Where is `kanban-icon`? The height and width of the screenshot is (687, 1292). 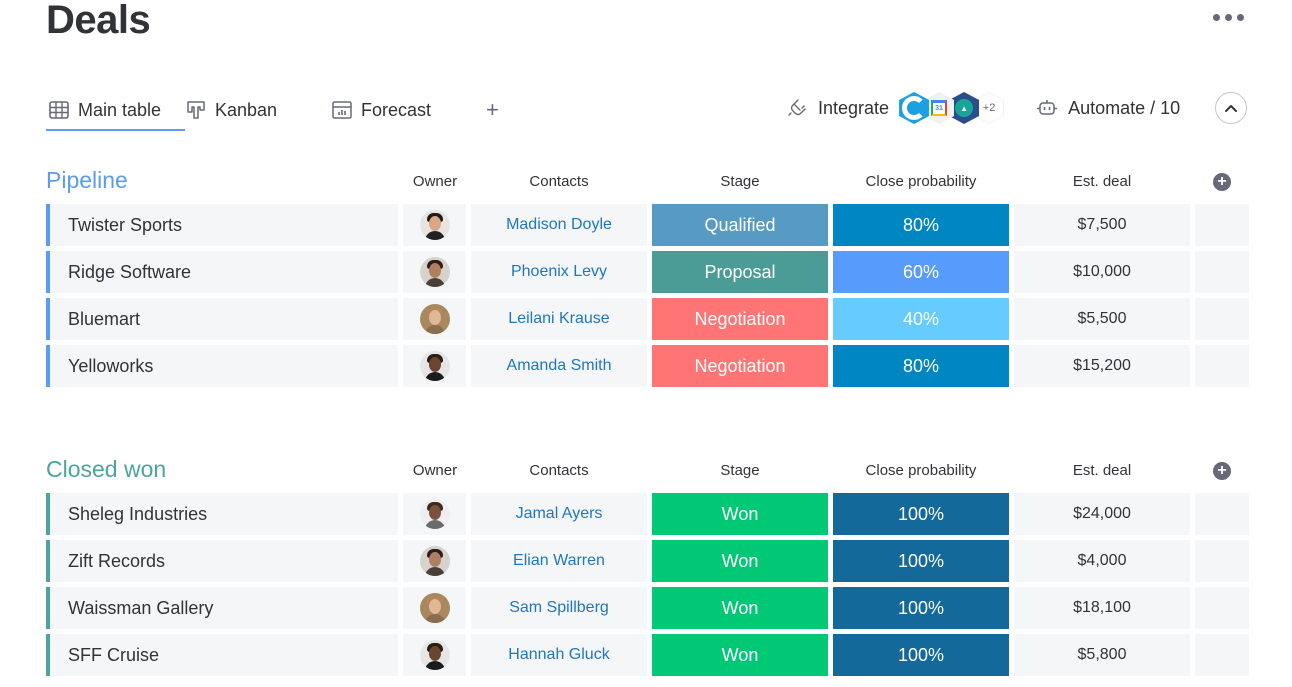 kanban-icon is located at coordinates (196, 110).